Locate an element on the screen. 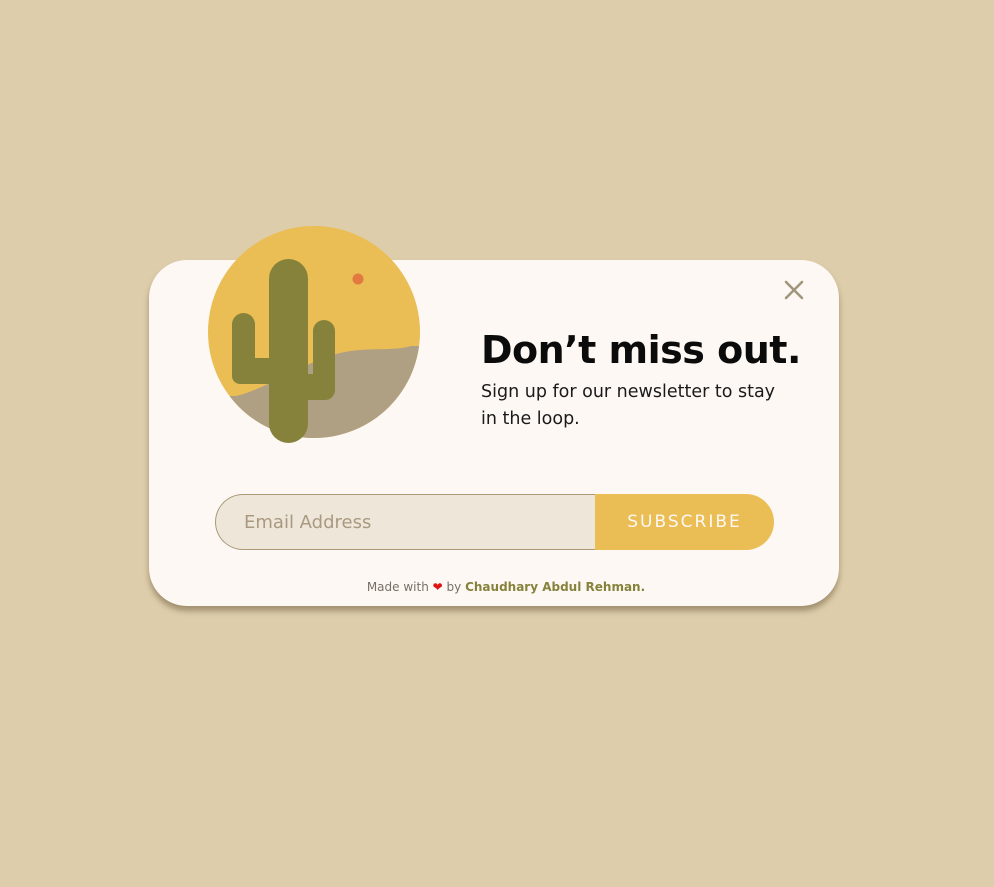 The image size is (994, 887). sun-dot is located at coordinates (358, 279).